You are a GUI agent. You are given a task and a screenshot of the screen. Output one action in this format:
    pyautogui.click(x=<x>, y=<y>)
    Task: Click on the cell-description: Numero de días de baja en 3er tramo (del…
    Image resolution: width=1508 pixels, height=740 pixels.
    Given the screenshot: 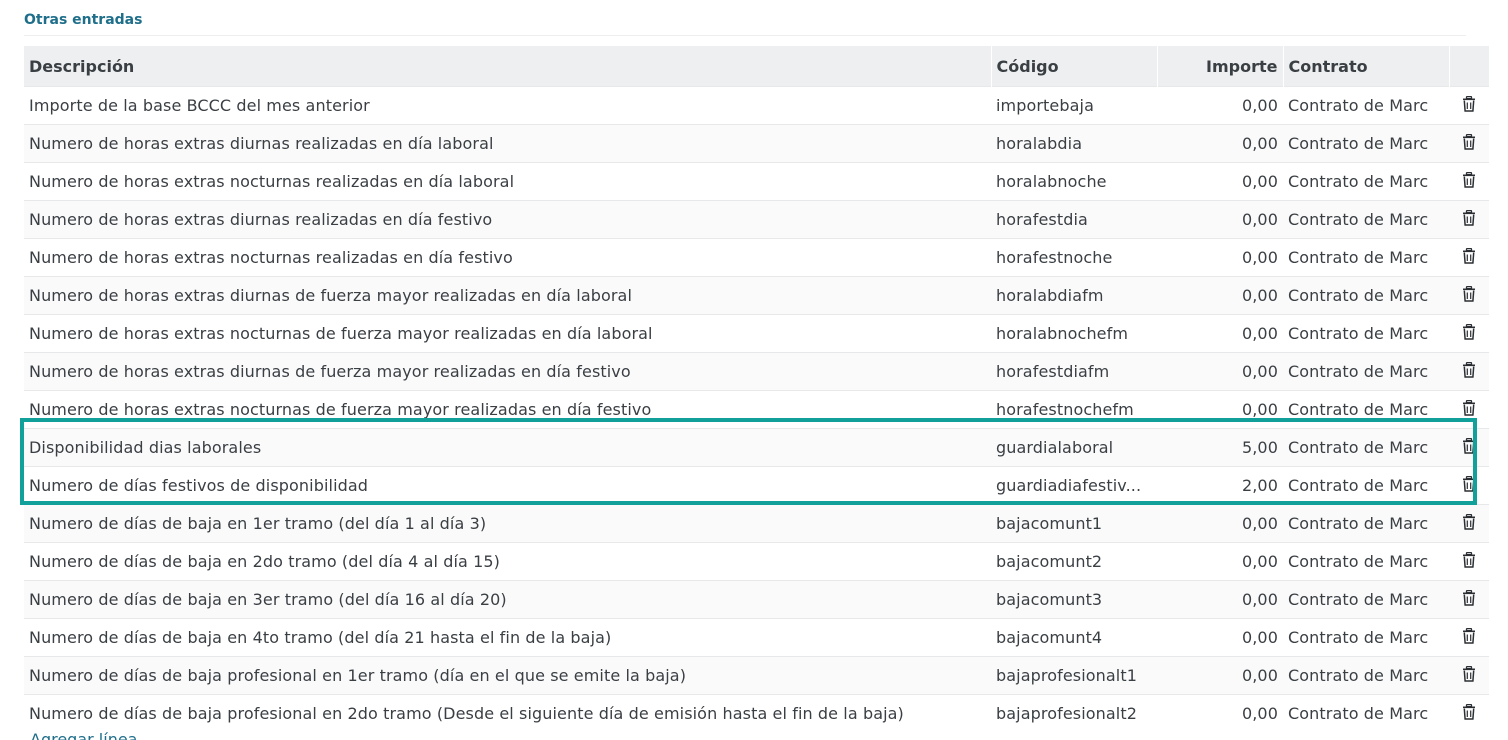 What is the action you would take?
    pyautogui.click(x=507, y=599)
    